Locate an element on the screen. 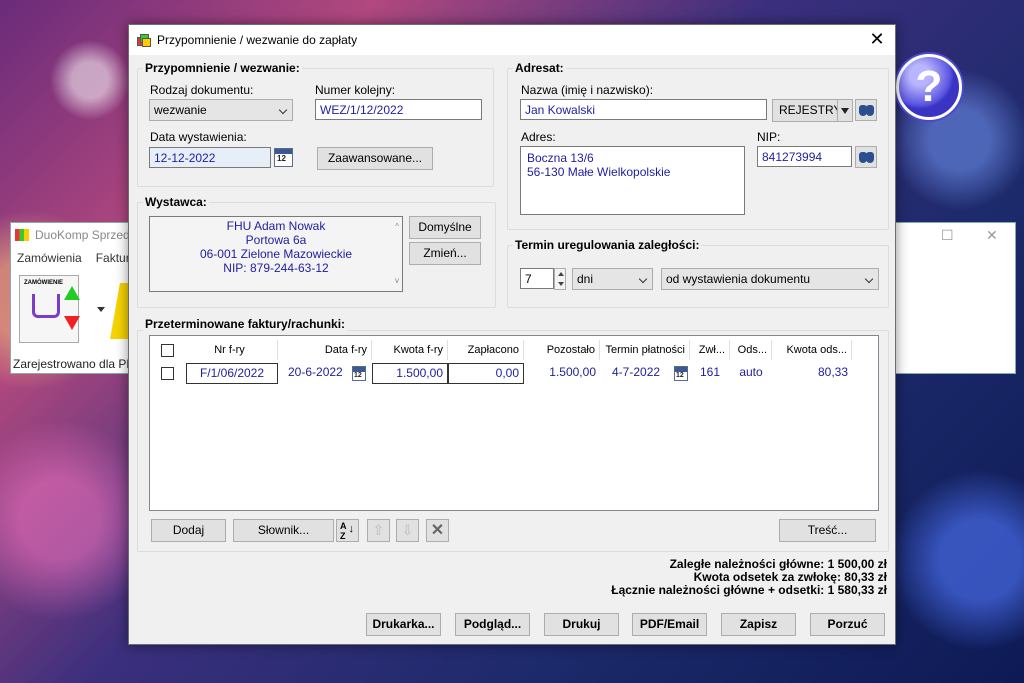 Image resolution: width=1024 pixels, height=683 pixels. name-input: Jan Kowalski is located at coordinates (643, 109).